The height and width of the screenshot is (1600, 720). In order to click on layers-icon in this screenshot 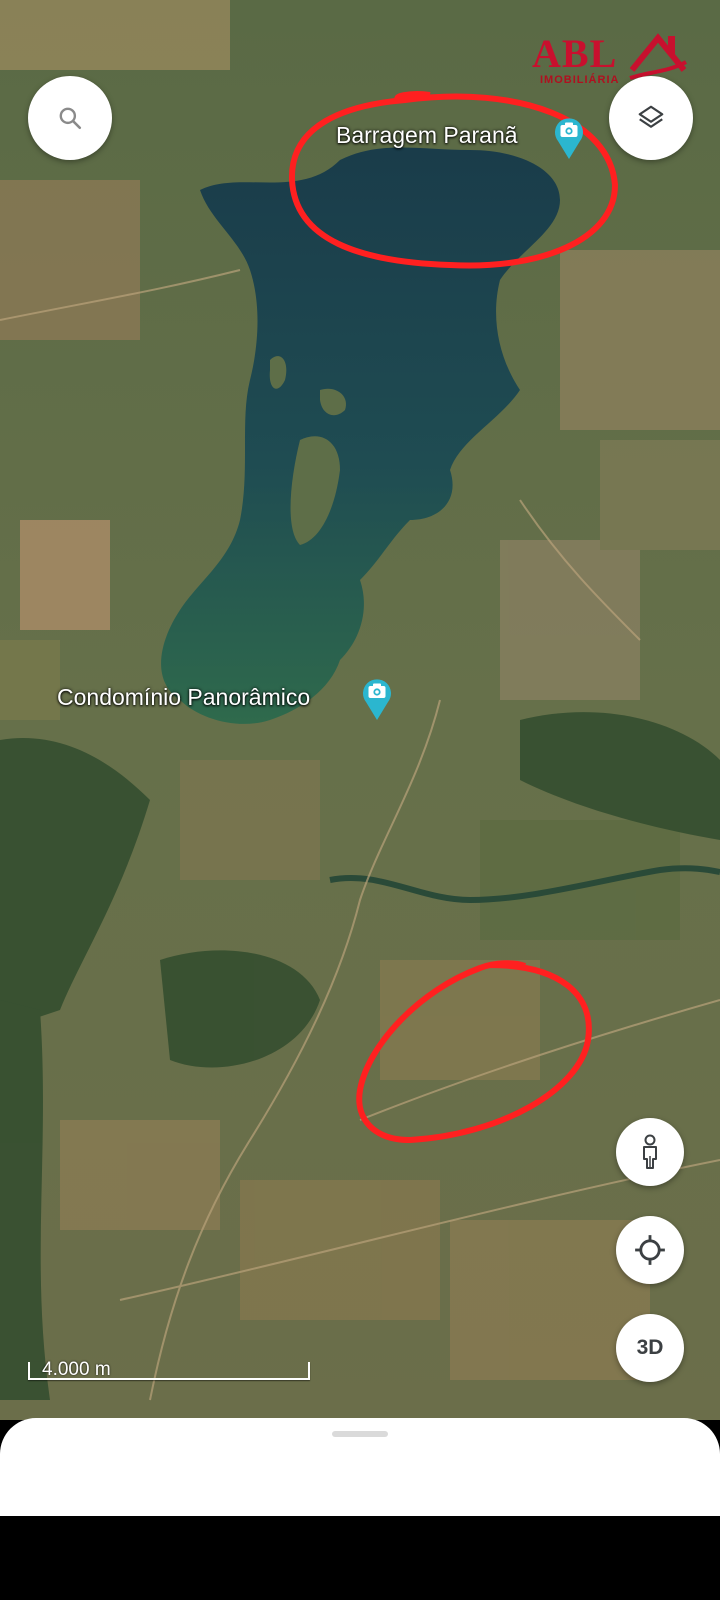, I will do `click(651, 116)`.